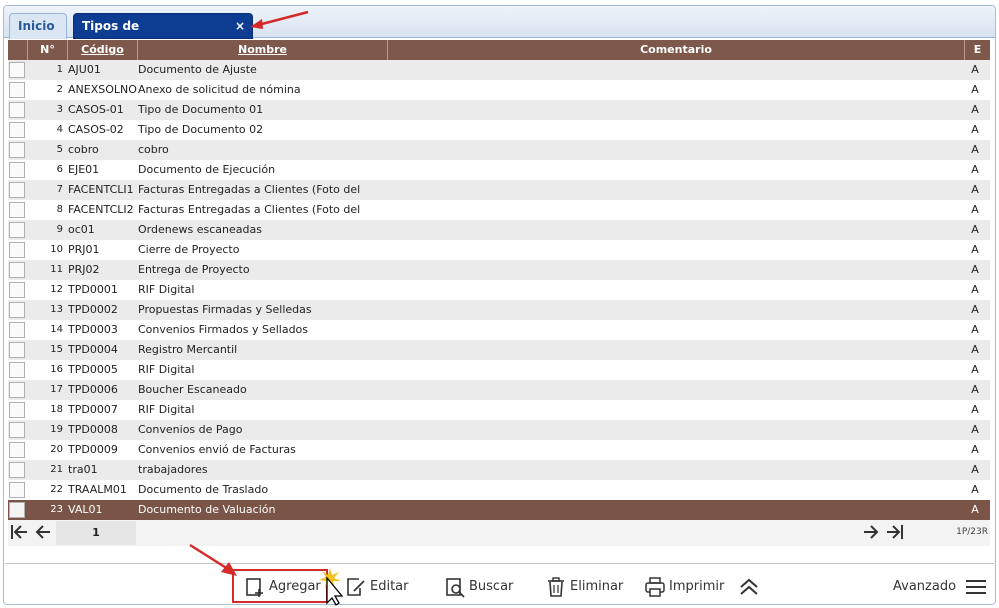 This screenshot has width=999, height=608. I want to click on double-chevron-up-icon, so click(749, 587).